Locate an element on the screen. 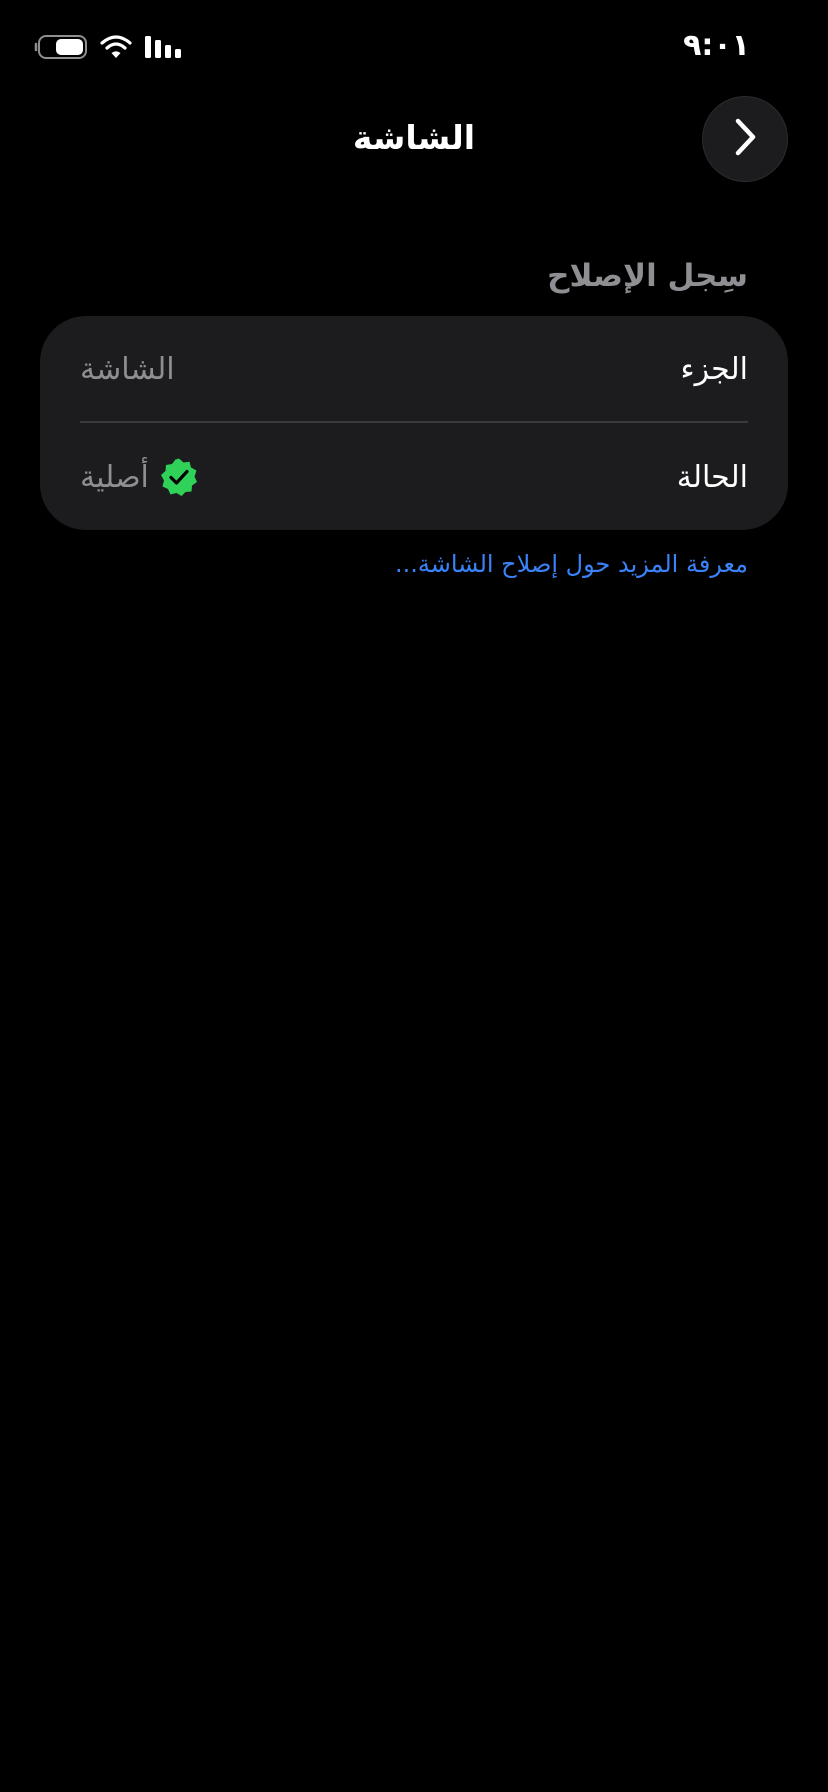 The image size is (828, 1792). repair-history-card: الجزء الشاشة الحالة أصلية is located at coordinates (414, 423).